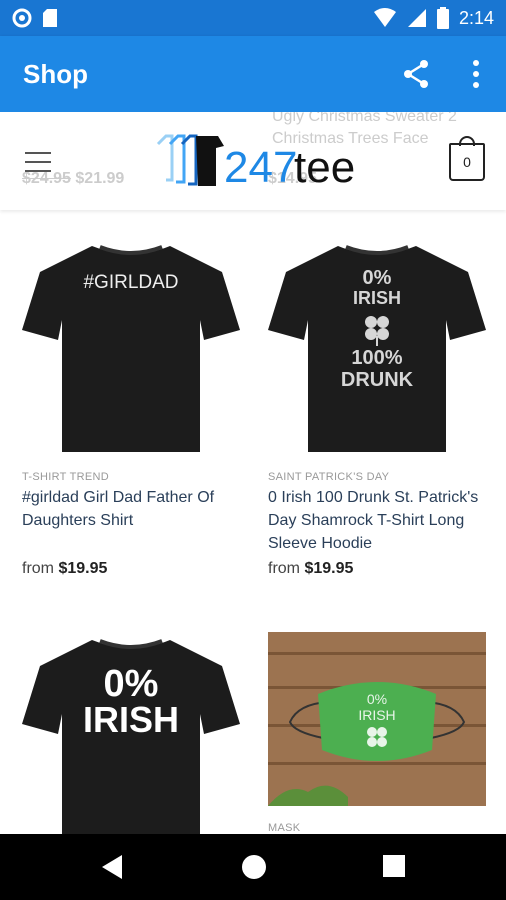 The height and width of the screenshot is (900, 506). What do you see at coordinates (50, 18) in the screenshot?
I see `sd-card-icon` at bounding box center [50, 18].